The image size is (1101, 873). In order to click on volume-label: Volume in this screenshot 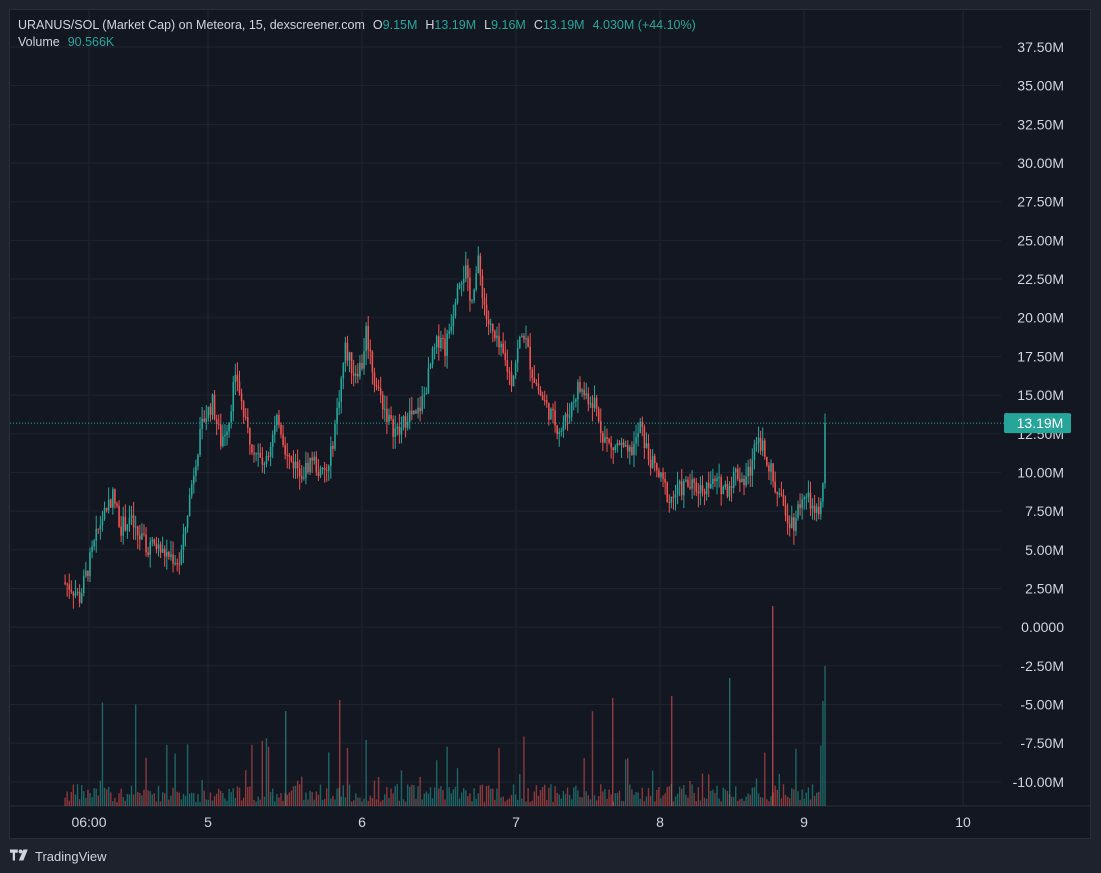, I will do `click(39, 42)`.